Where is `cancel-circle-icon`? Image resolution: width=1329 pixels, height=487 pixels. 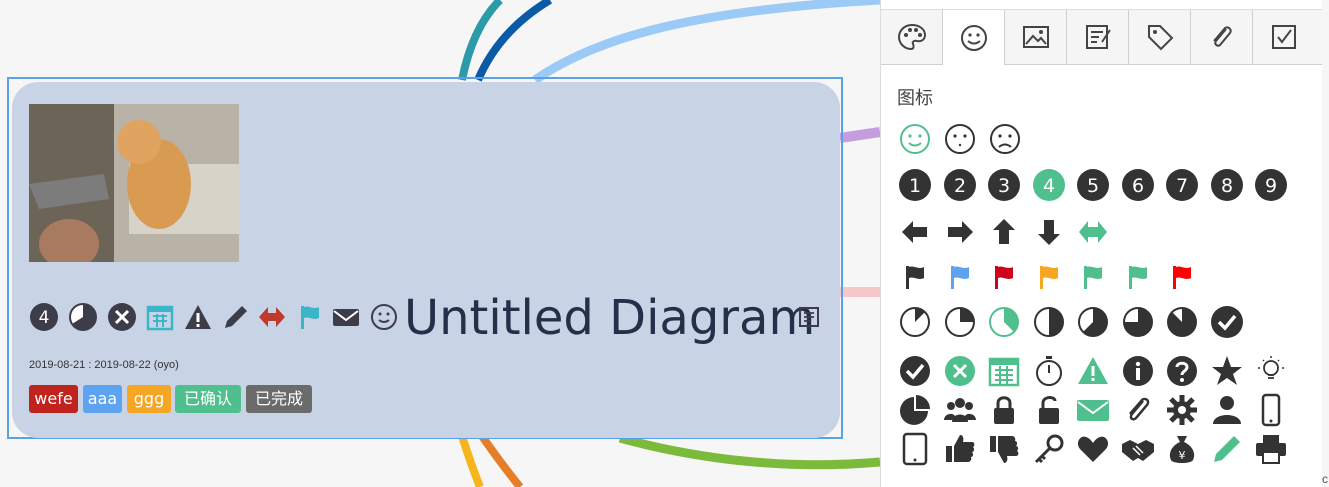 cancel-circle-icon is located at coordinates (960, 371).